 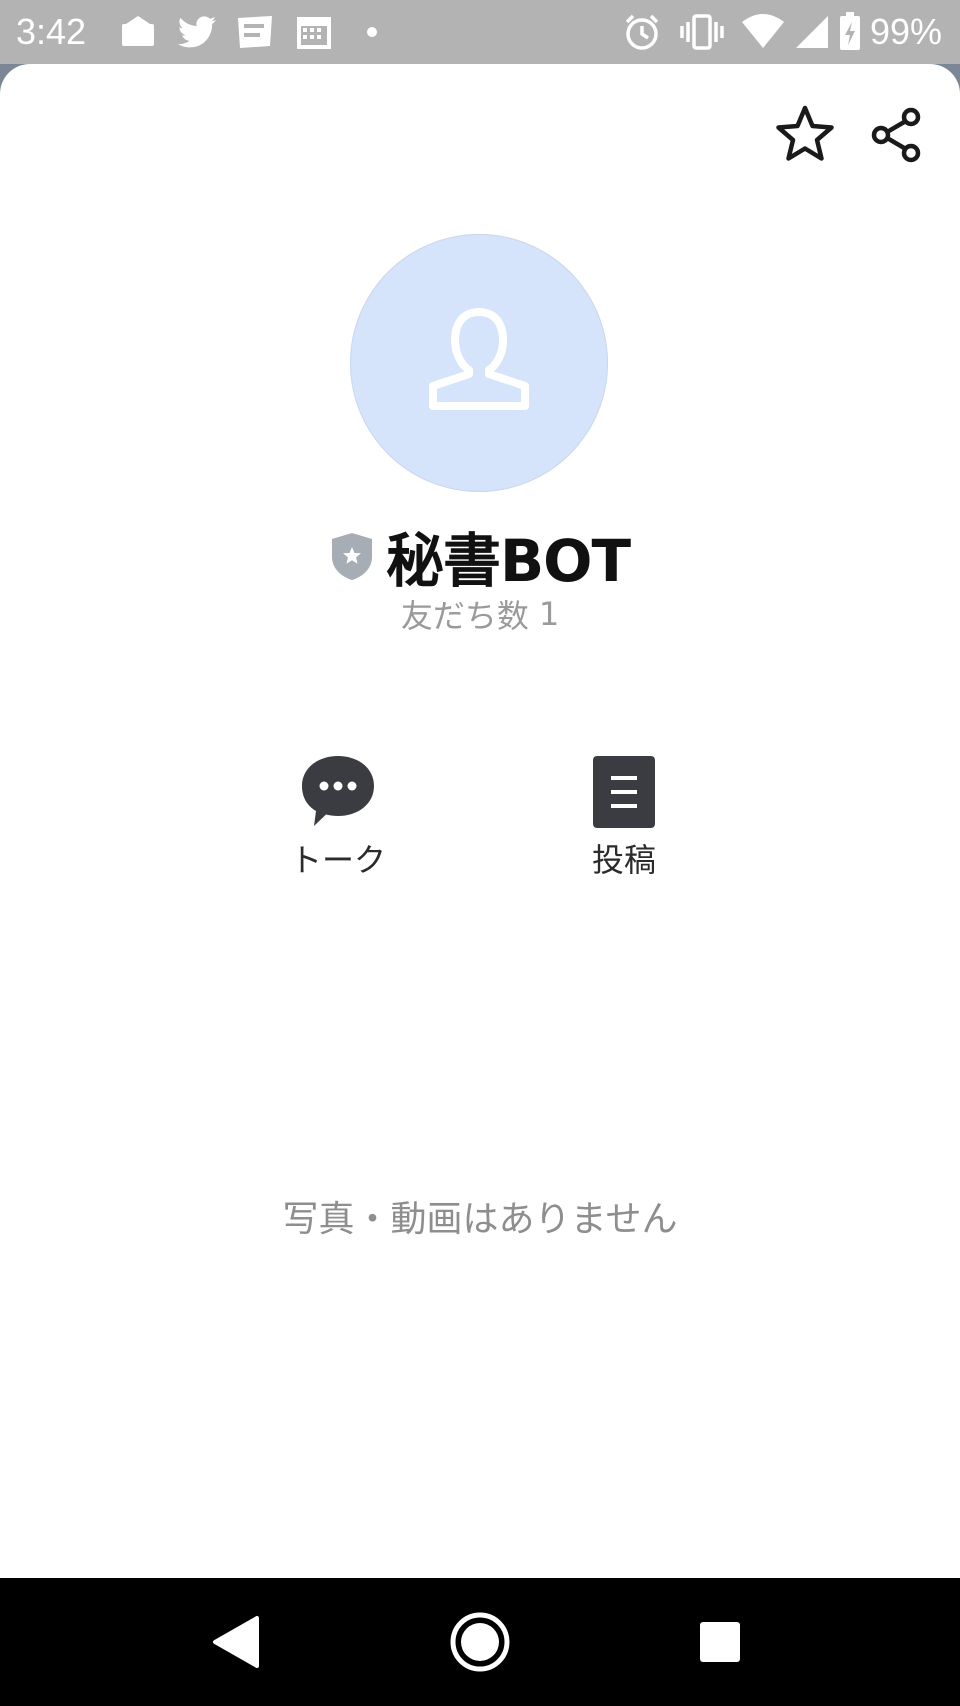 I want to click on mail-icon, so click(x=138, y=31).